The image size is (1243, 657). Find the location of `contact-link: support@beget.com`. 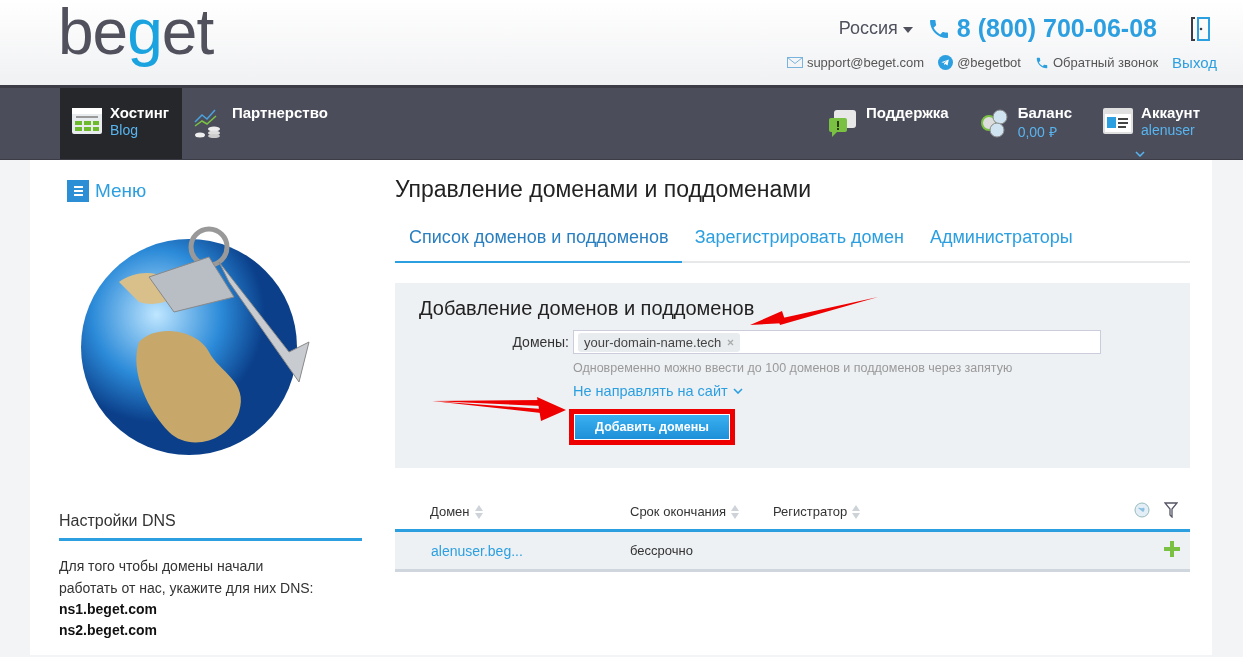

contact-link: support@beget.com is located at coordinates (865, 62).